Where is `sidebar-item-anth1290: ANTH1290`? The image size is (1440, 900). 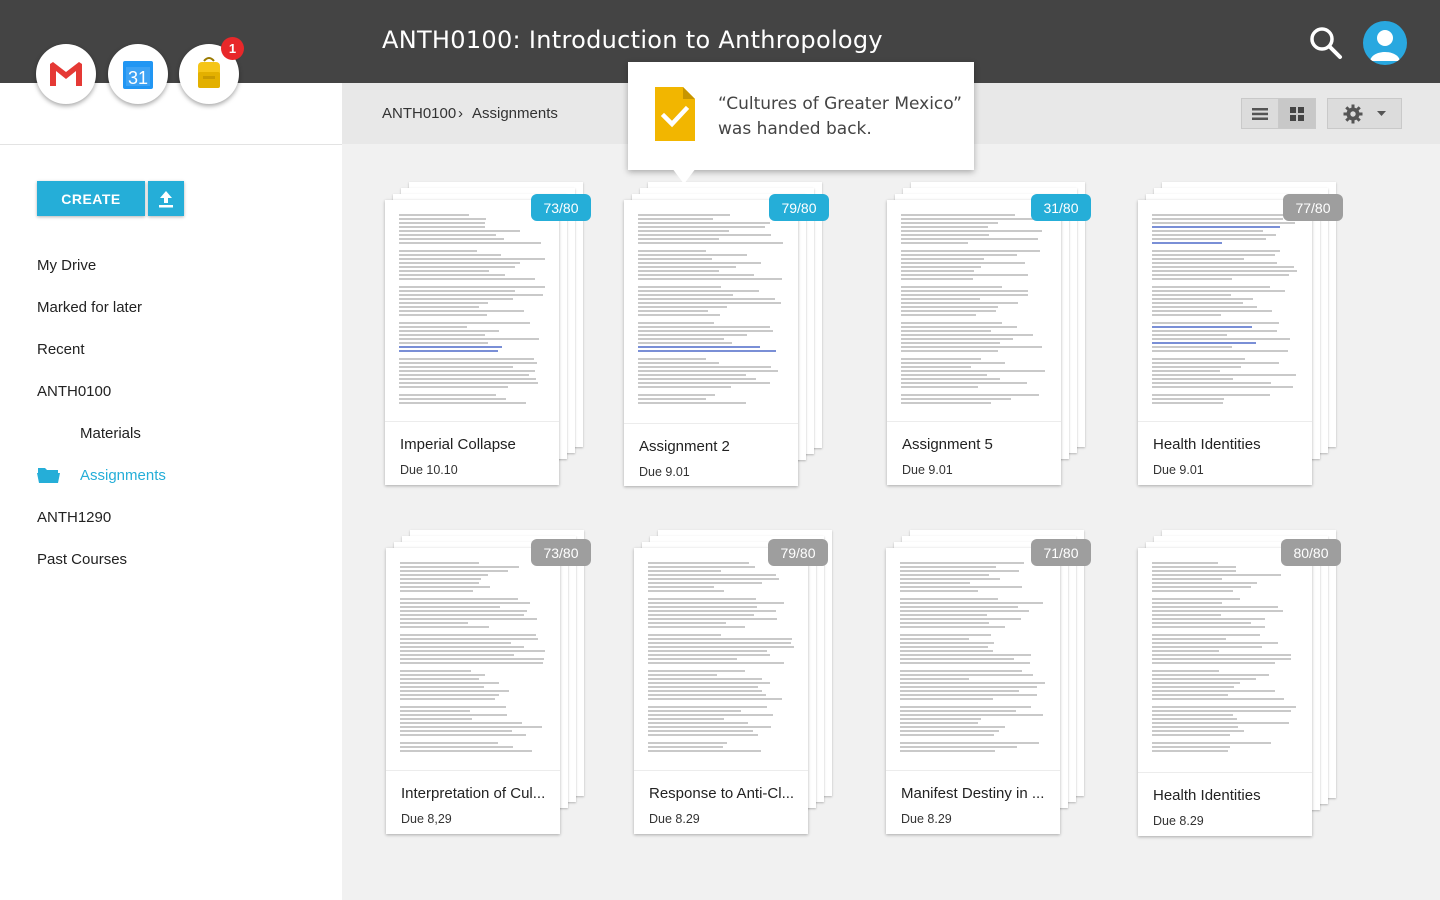 sidebar-item-anth1290: ANTH1290 is located at coordinates (74, 517).